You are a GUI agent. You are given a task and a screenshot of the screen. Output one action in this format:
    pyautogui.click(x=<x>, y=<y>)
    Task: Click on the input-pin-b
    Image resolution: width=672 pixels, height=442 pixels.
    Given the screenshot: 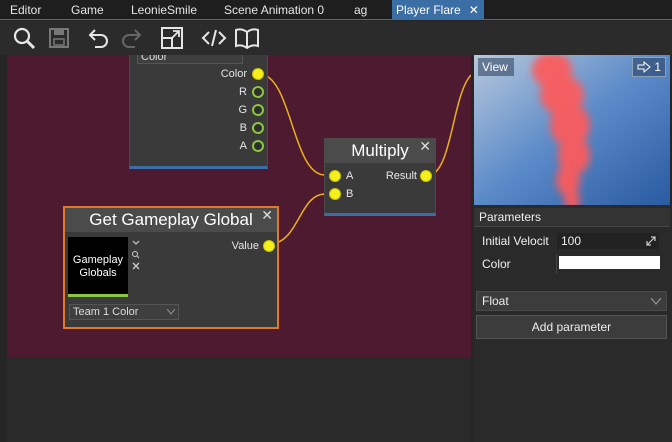 What is the action you would take?
    pyautogui.click(x=335, y=194)
    